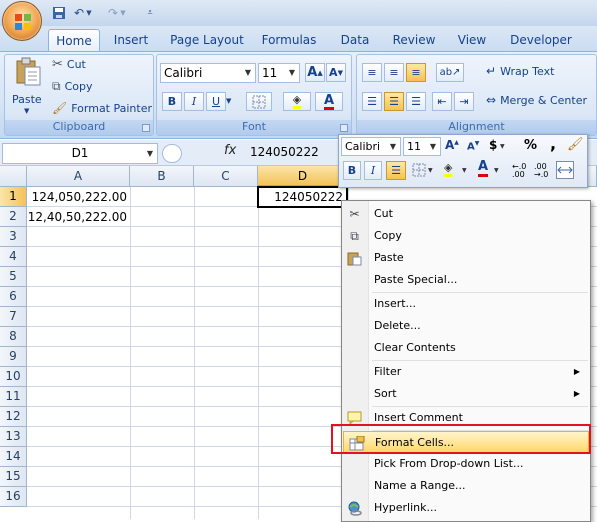 This screenshot has width=597, height=522. I want to click on tab-insert: Insert, so click(131, 40).